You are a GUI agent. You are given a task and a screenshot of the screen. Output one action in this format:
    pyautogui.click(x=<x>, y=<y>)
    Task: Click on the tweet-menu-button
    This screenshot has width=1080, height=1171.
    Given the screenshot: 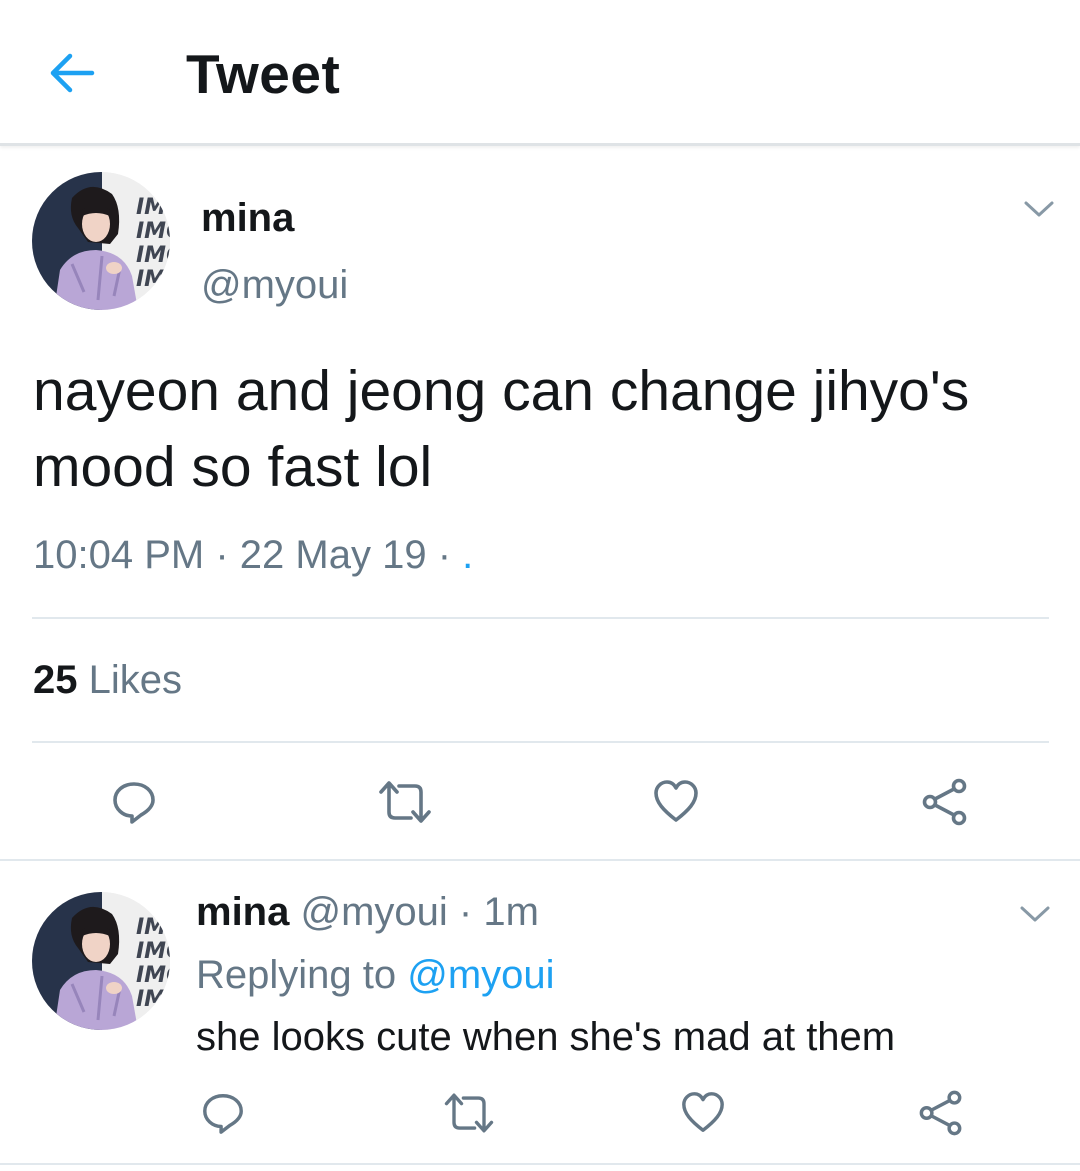 What is the action you would take?
    pyautogui.click(x=1039, y=211)
    